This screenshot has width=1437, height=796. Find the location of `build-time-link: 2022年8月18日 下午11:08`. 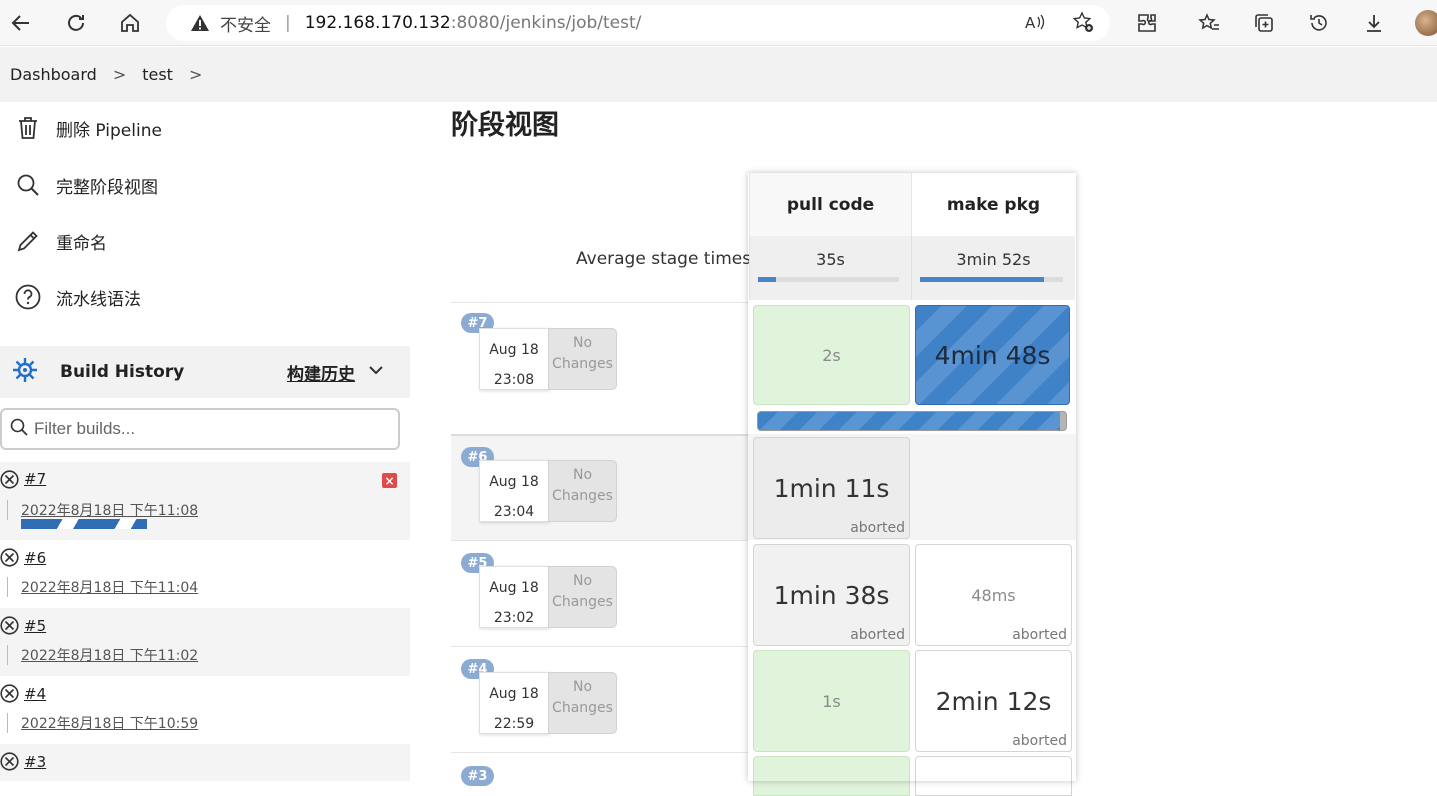

build-time-link: 2022年8月18日 下午11:08 is located at coordinates (109, 510).